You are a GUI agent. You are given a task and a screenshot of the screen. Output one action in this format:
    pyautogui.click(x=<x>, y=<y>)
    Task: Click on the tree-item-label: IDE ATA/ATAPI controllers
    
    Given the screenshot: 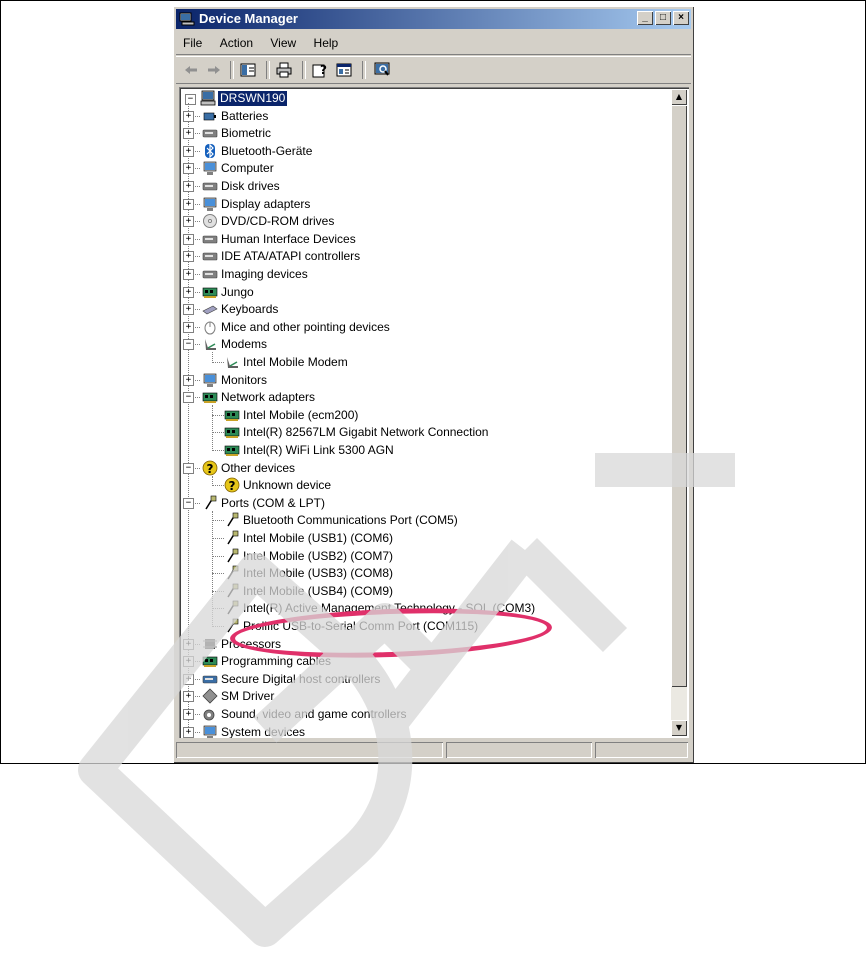 What is the action you would take?
    pyautogui.click(x=291, y=256)
    